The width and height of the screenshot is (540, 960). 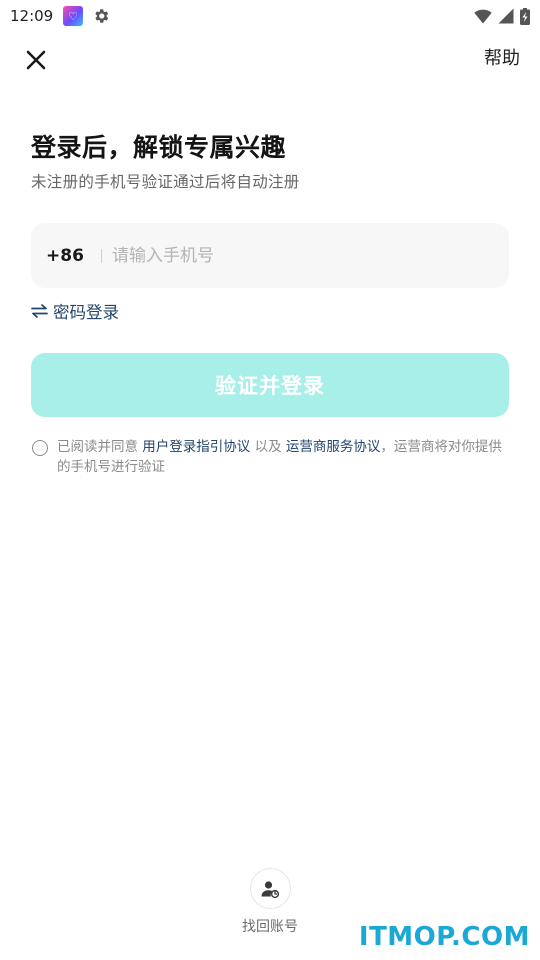 What do you see at coordinates (483, 16) in the screenshot?
I see `wifi-icon` at bounding box center [483, 16].